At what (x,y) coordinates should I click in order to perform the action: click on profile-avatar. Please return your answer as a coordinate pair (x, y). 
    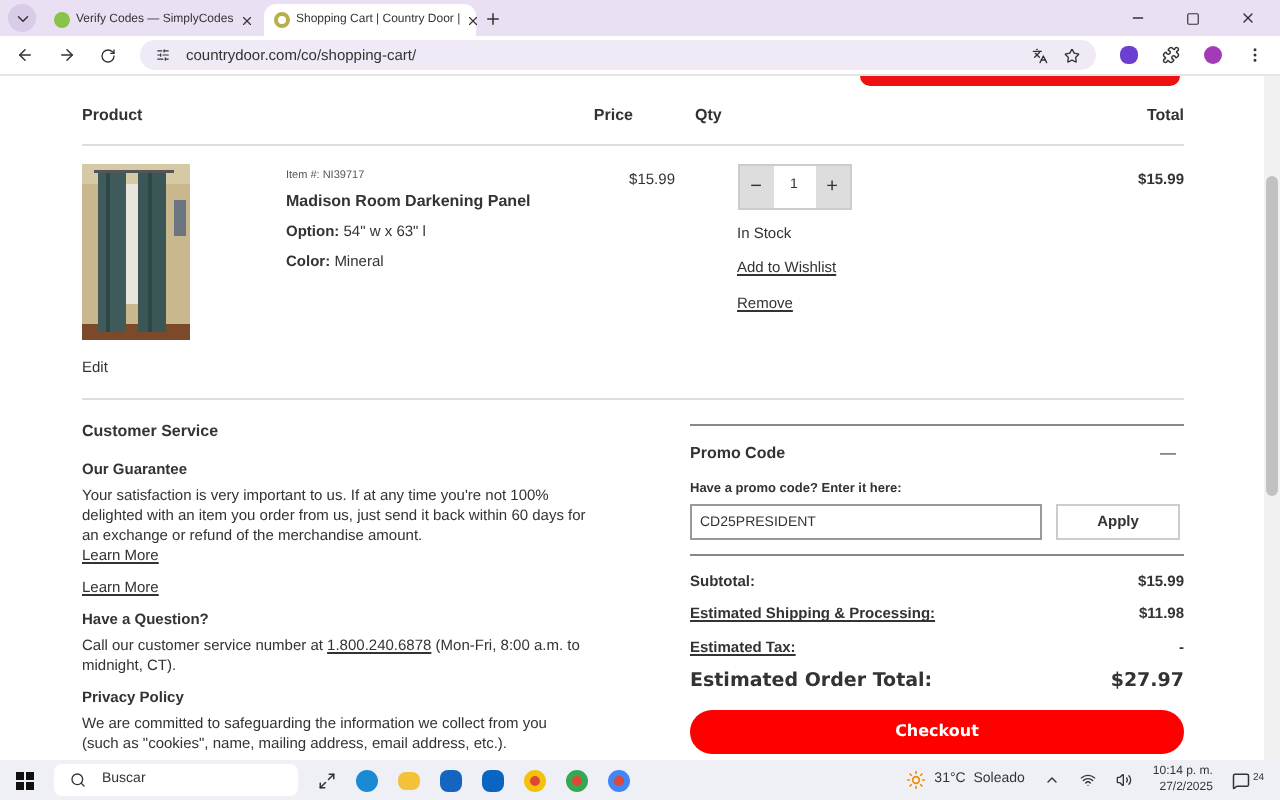
    Looking at the image, I should click on (1213, 55).